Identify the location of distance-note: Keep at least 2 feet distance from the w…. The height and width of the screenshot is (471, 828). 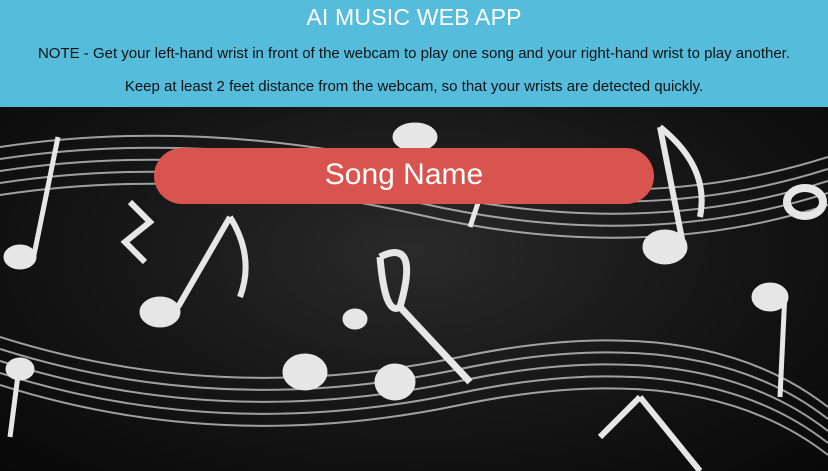
(414, 86).